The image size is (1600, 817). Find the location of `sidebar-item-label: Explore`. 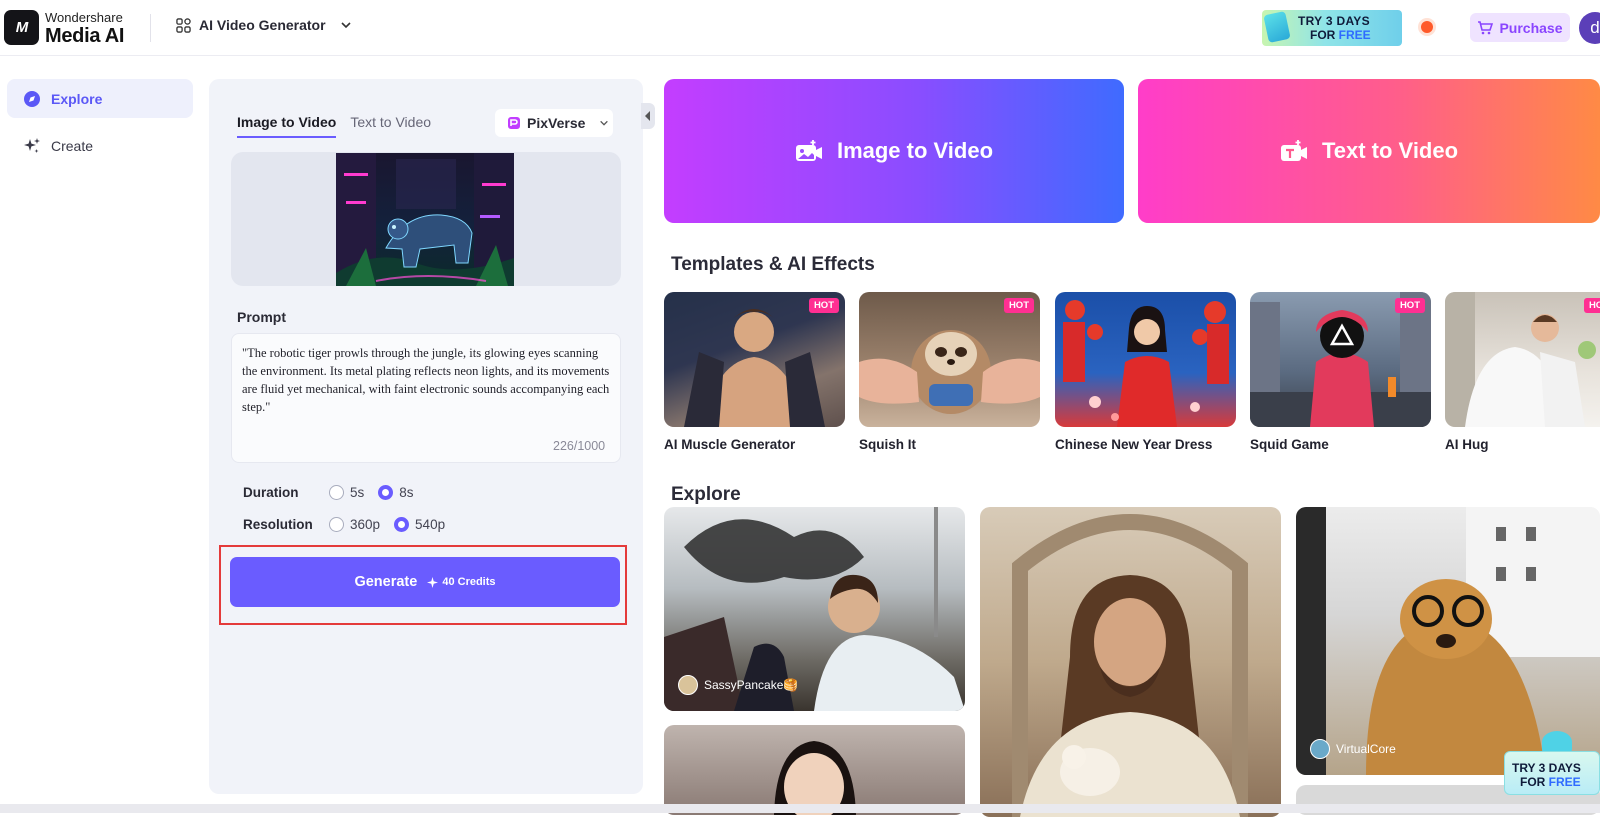

sidebar-item-label: Explore is located at coordinates (77, 98).